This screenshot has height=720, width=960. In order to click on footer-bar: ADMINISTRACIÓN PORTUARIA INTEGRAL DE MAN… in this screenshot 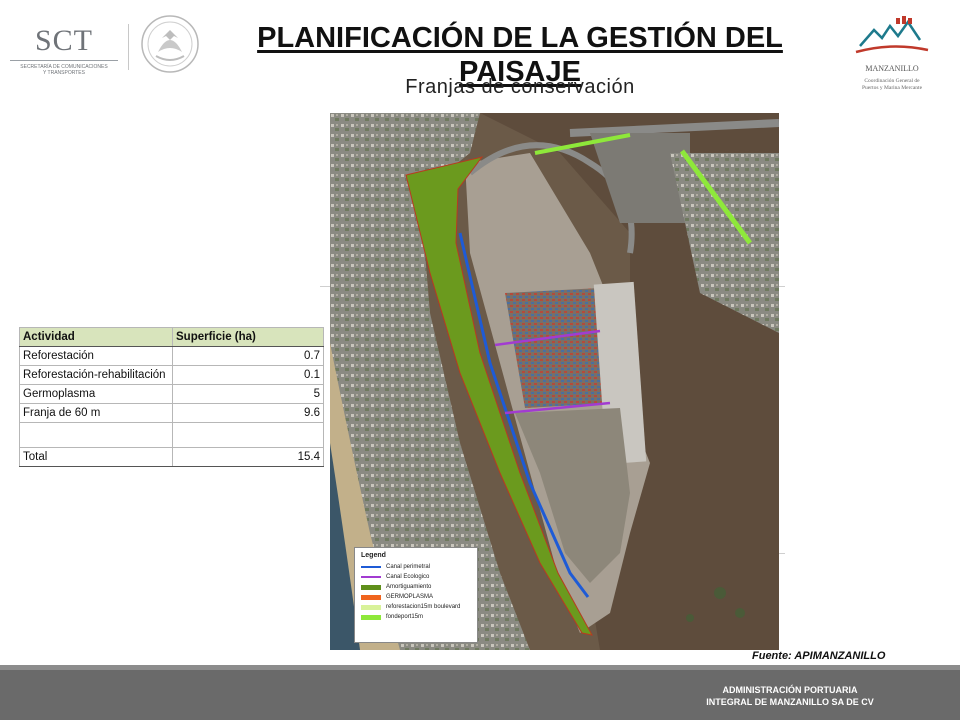, I will do `click(480, 692)`.